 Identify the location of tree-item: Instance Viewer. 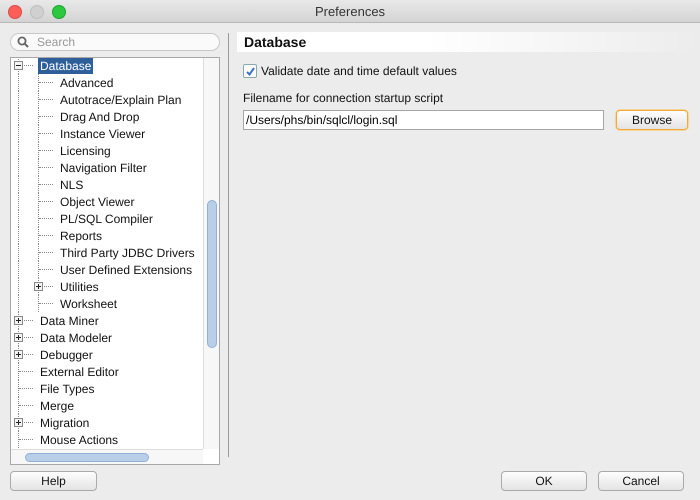
(103, 134).